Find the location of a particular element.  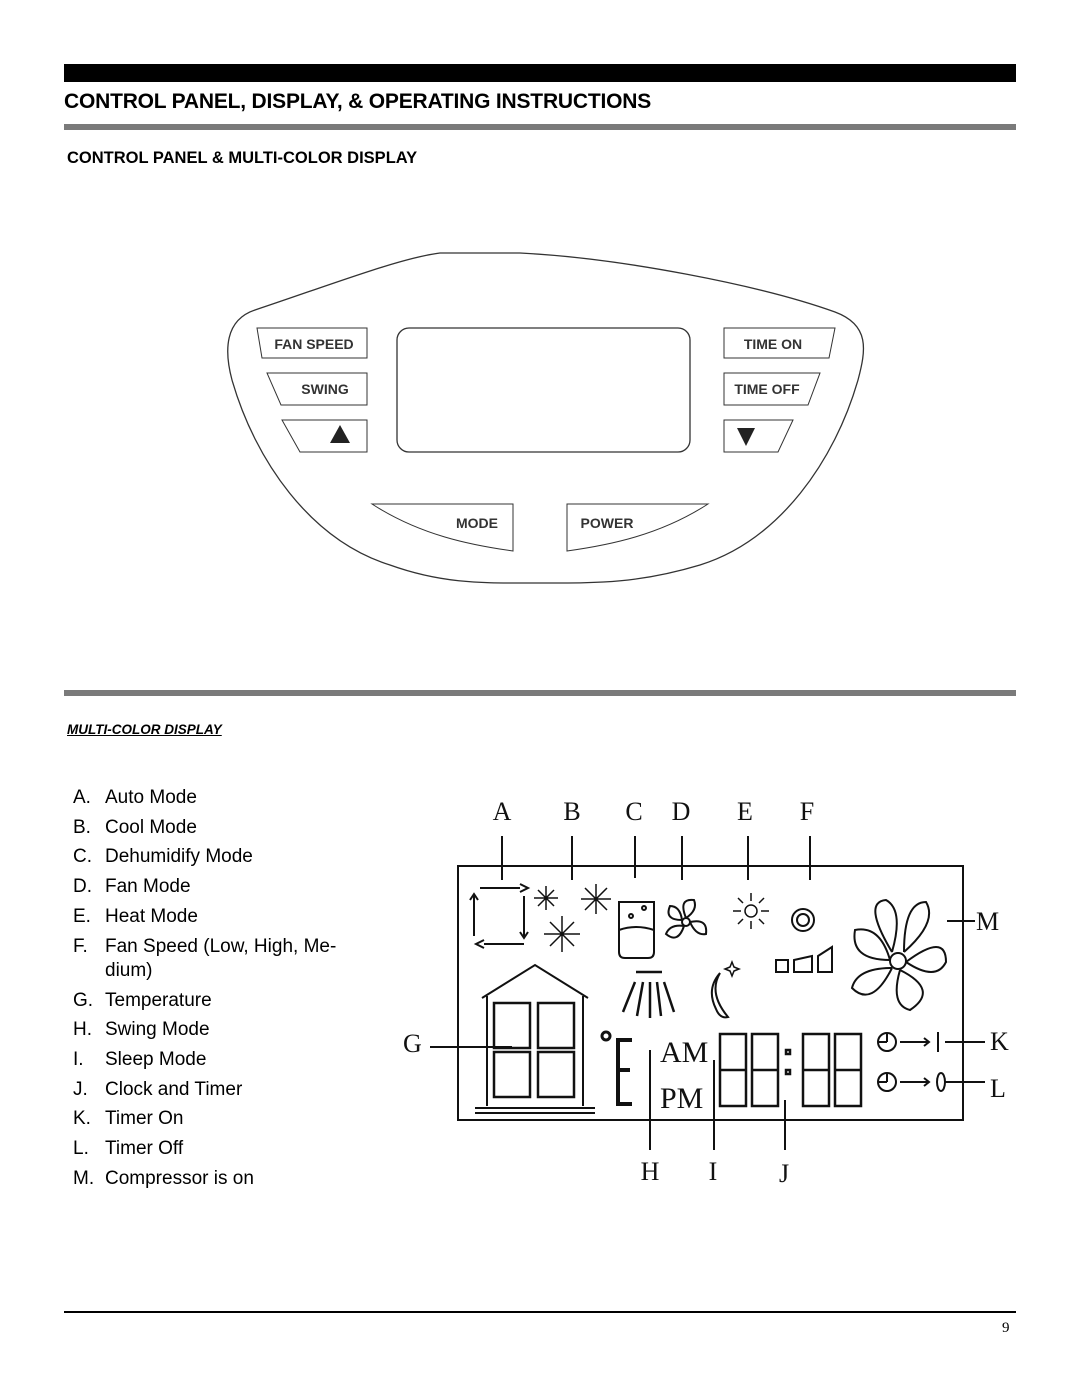

auto-mode-icon is located at coordinates (500, 916).